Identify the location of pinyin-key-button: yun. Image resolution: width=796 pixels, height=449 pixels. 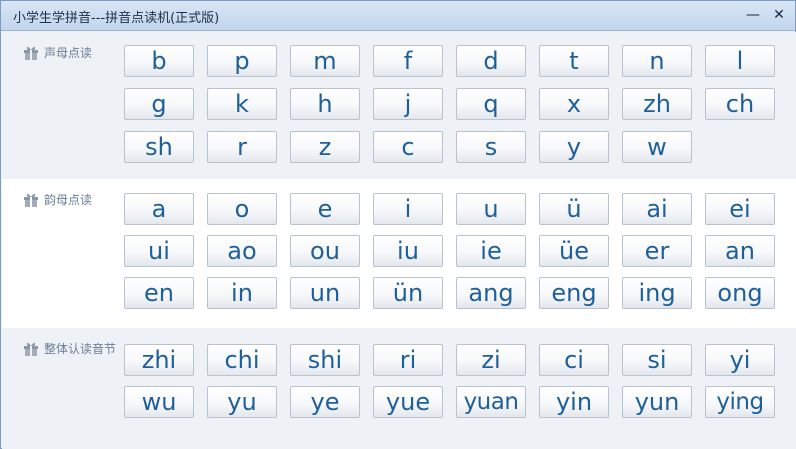
(657, 402).